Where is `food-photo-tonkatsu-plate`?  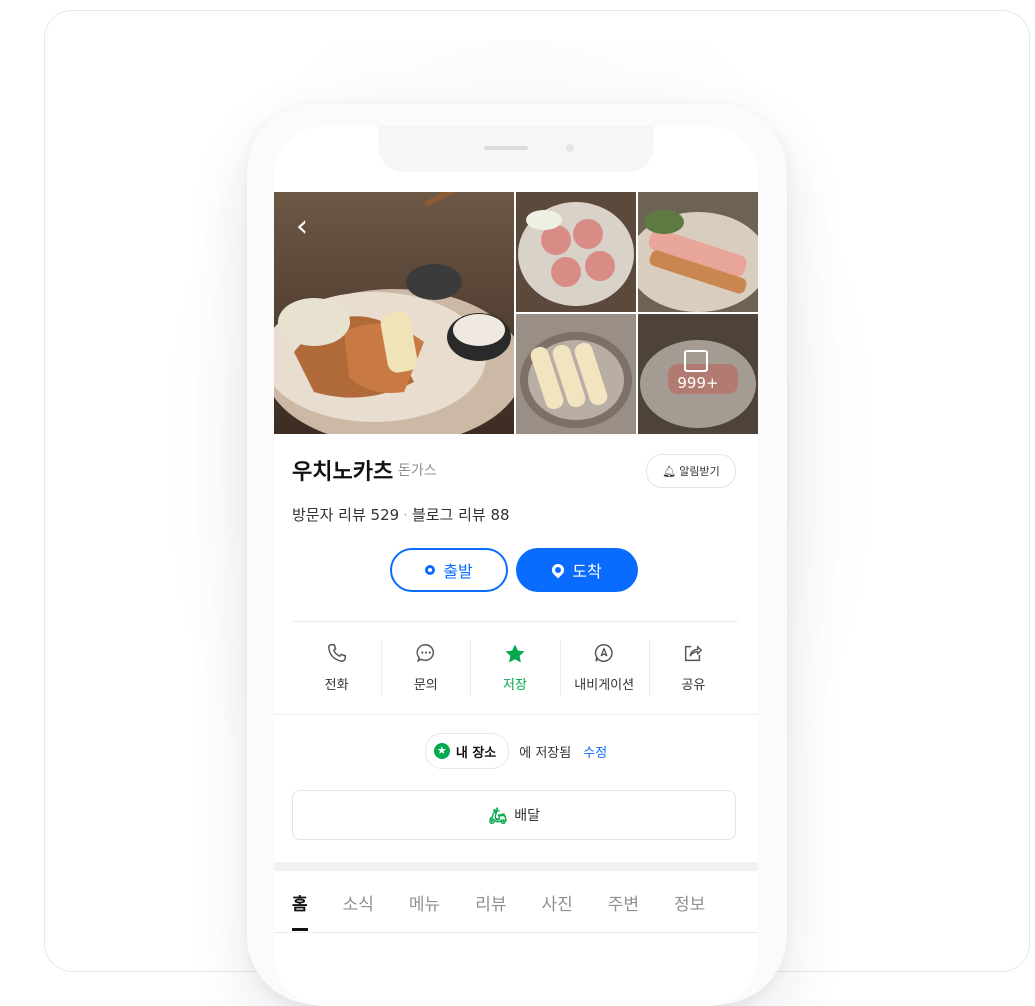 food-photo-tonkatsu-plate is located at coordinates (394, 313).